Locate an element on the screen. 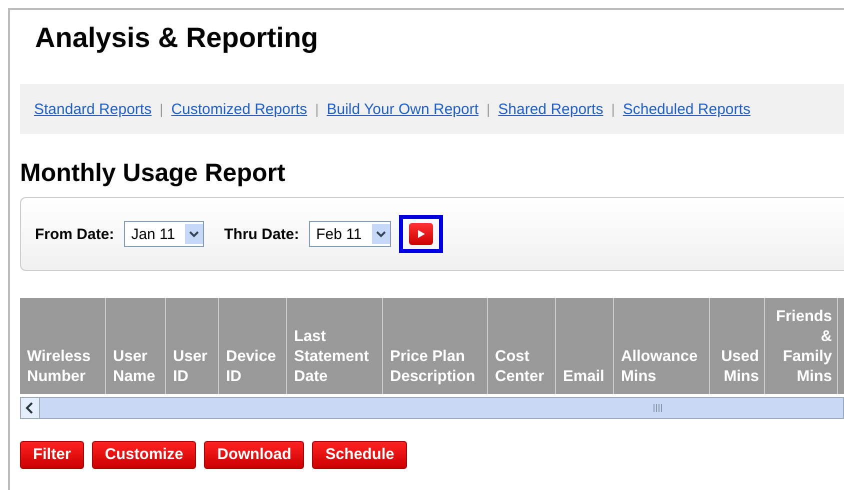 The height and width of the screenshot is (490, 844). column-header: Friends & Family Mins is located at coordinates (801, 346).